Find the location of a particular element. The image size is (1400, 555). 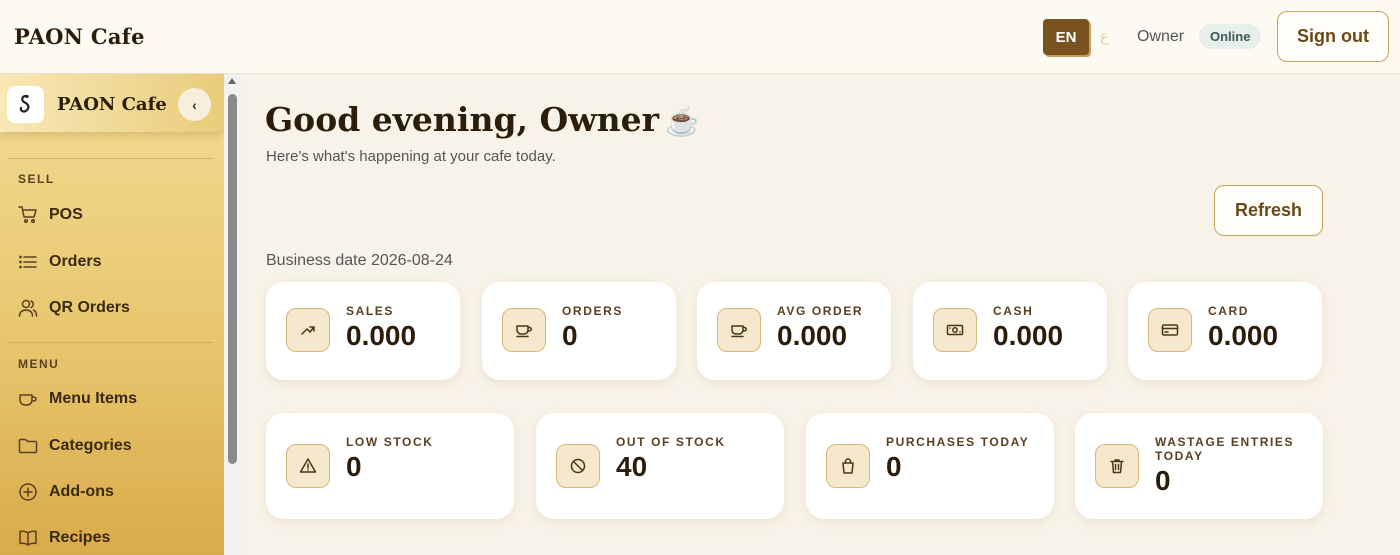

stat-card-orders: ORDERS 0 is located at coordinates (579, 331).